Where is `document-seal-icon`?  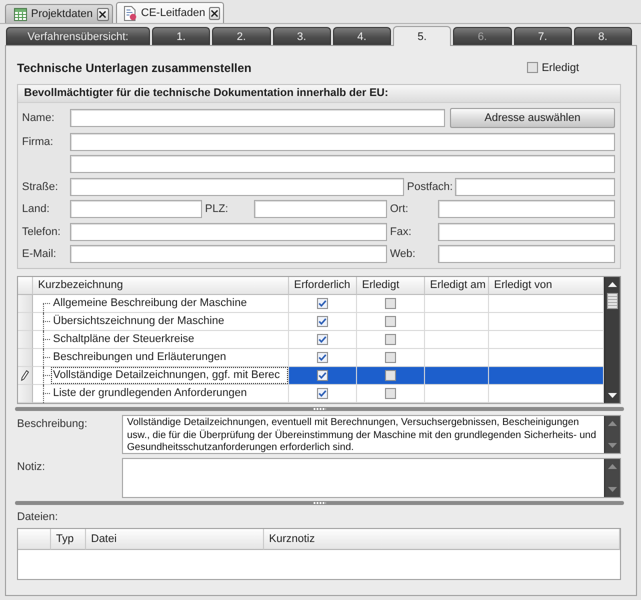
document-seal-icon is located at coordinates (130, 13).